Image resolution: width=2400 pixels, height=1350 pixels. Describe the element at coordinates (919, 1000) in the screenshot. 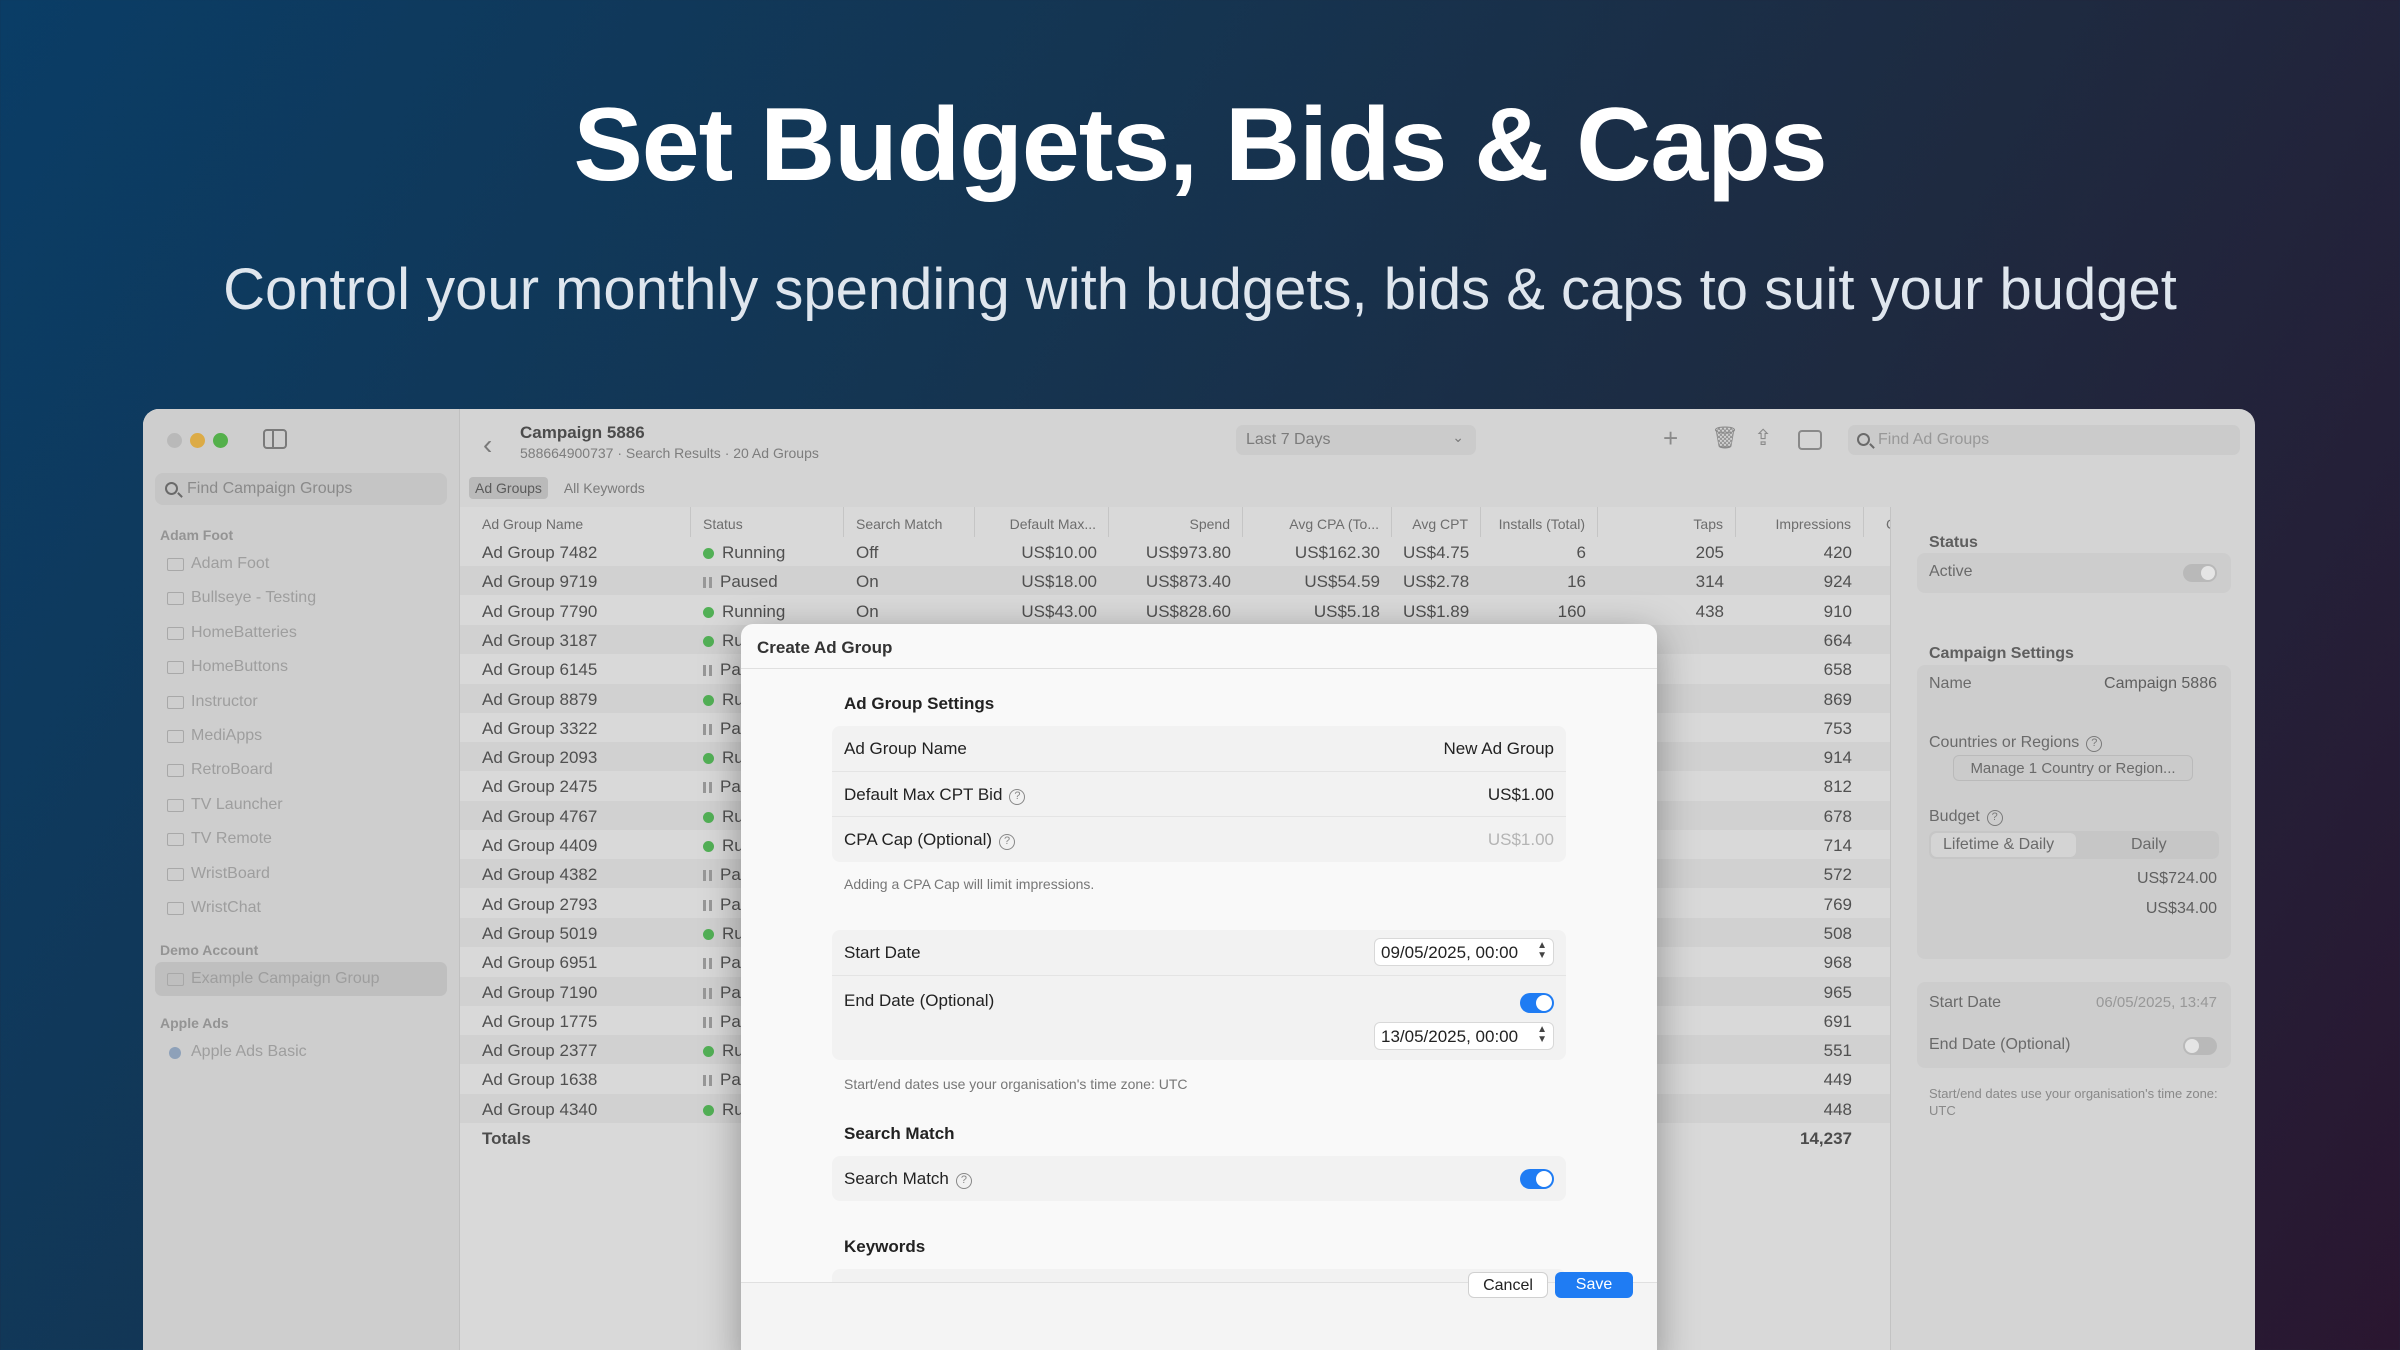

I see `end-date-label: End Date (Optional)` at that location.